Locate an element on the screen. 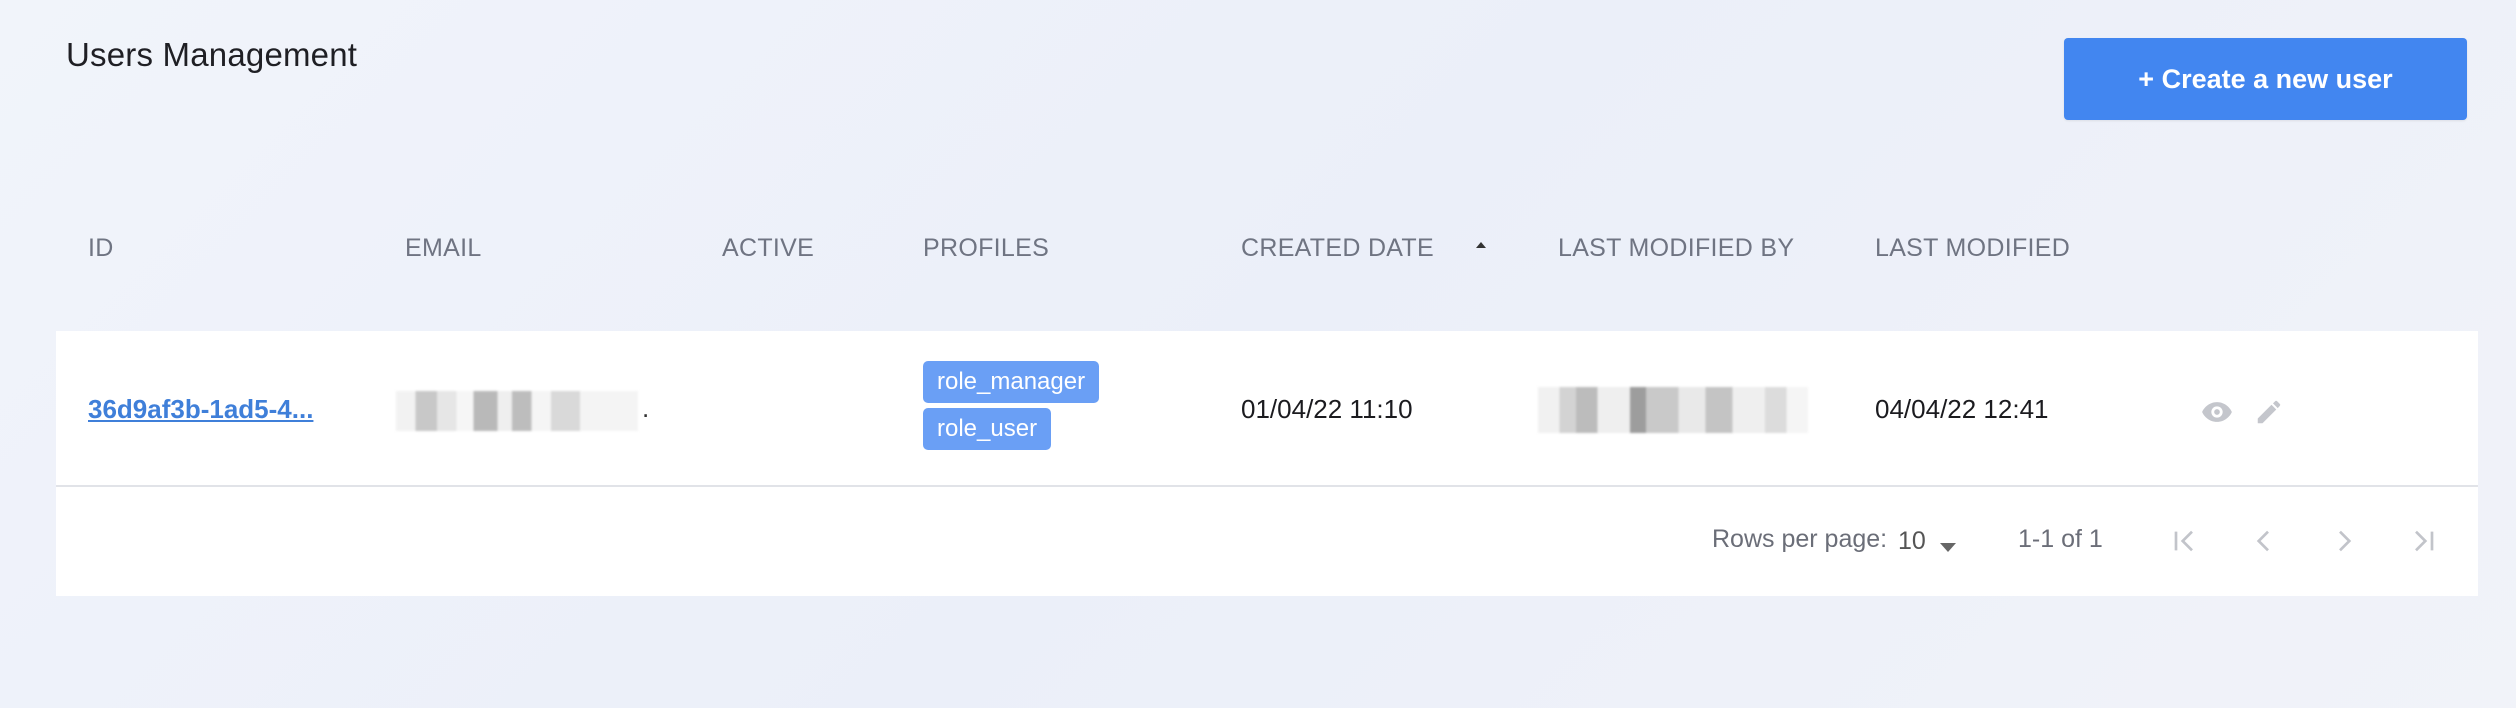 This screenshot has width=2516, height=708. created-date: 01/04/22 11:10 is located at coordinates (1327, 409).